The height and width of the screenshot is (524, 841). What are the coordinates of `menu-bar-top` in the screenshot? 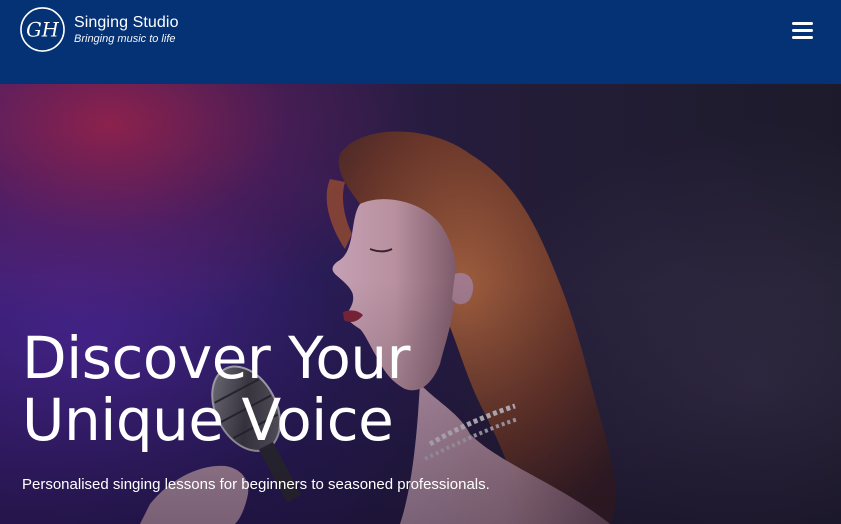 It's located at (802, 23).